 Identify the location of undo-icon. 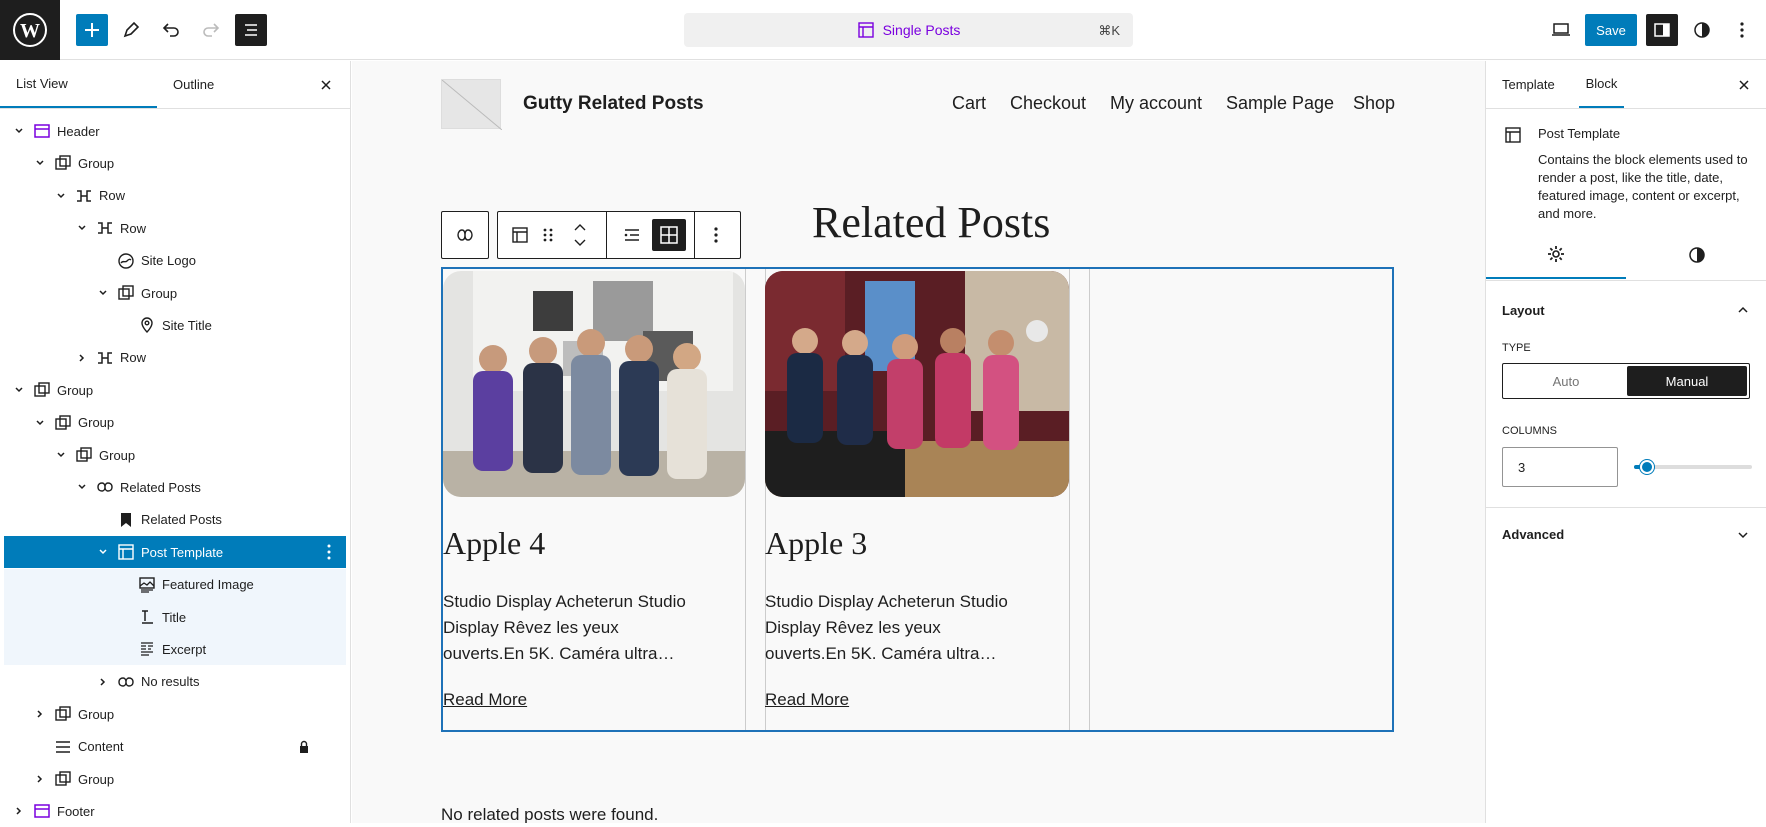
(171, 30).